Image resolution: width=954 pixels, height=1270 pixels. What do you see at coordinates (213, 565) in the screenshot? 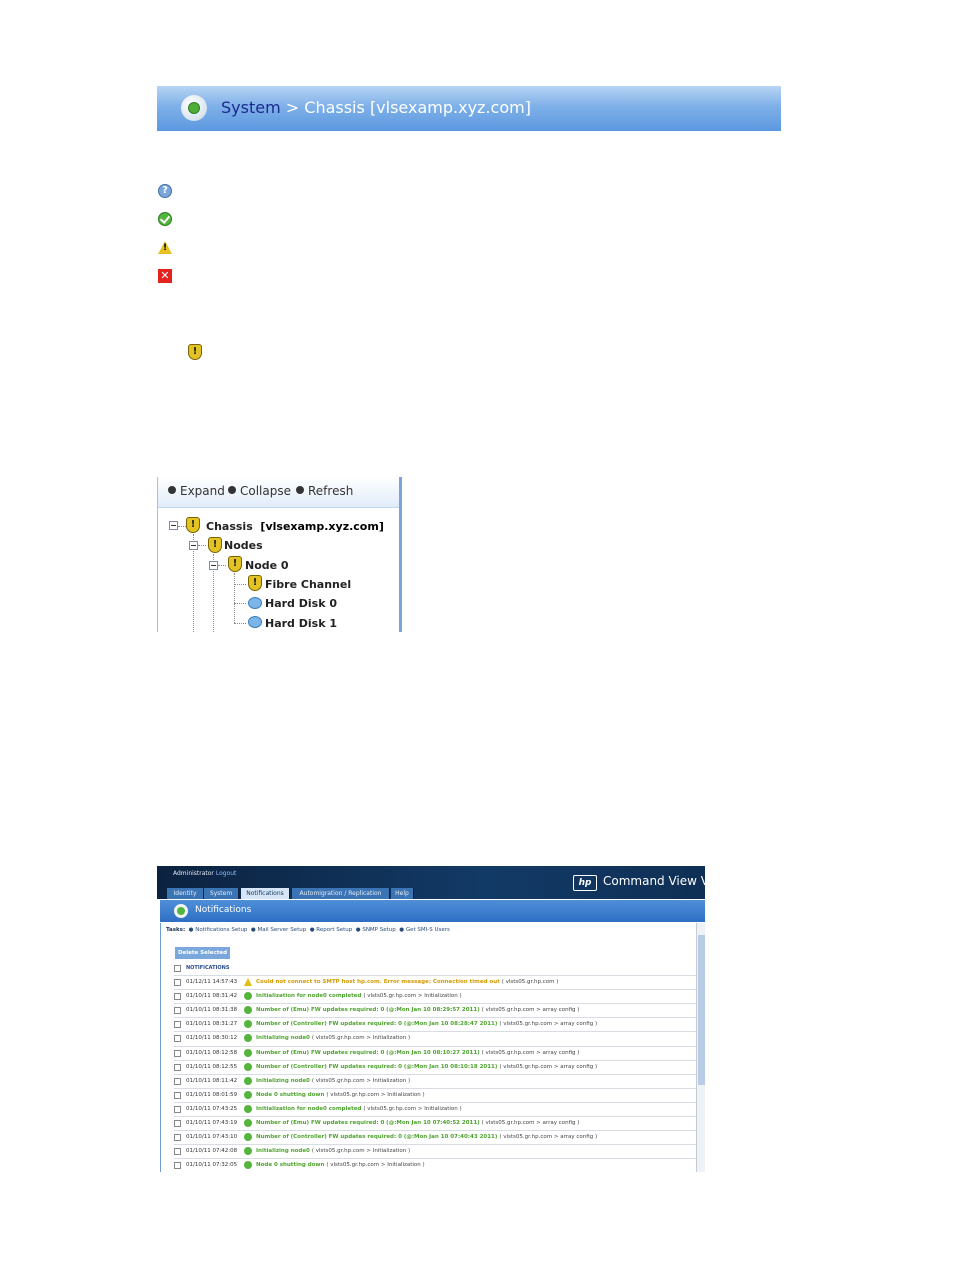
I see `node0-toggle` at bounding box center [213, 565].